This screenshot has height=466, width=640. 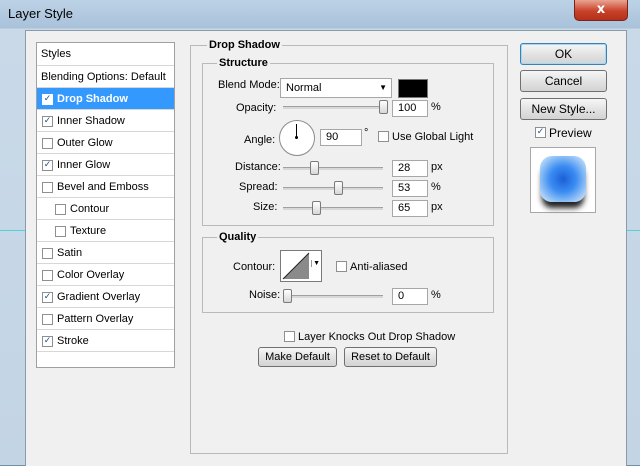 I want to click on angle-dial-center, so click(x=296, y=137).